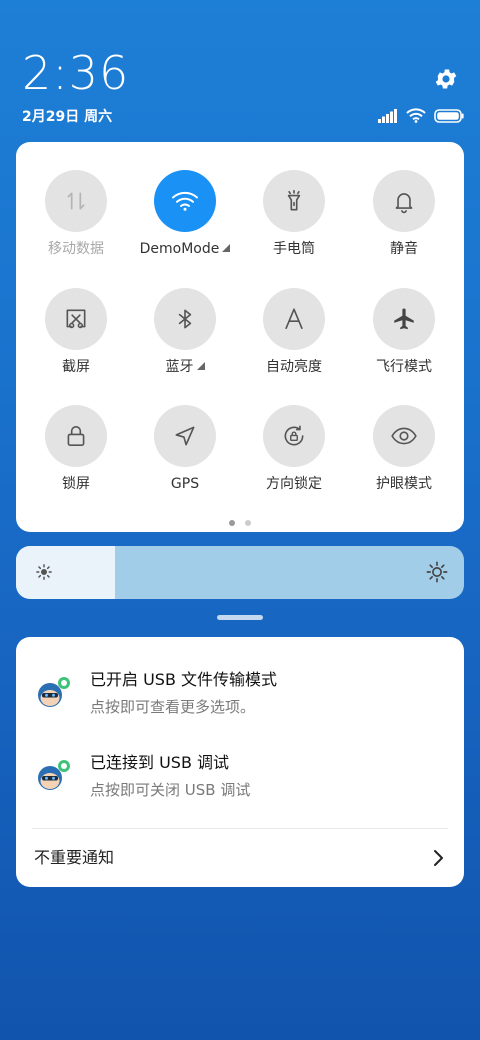 The image size is (480, 1040). What do you see at coordinates (240, 523) in the screenshot?
I see `page-indicator` at bounding box center [240, 523].